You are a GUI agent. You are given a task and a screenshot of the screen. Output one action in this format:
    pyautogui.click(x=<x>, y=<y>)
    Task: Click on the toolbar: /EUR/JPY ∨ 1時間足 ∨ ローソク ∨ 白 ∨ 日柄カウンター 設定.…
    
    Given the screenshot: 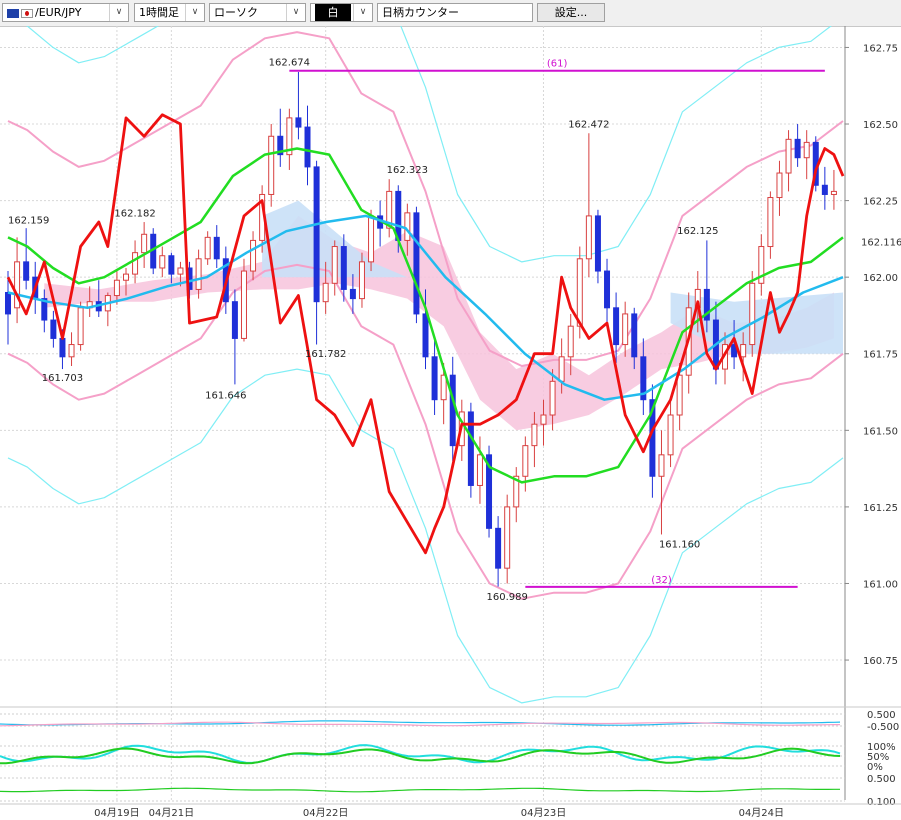 What is the action you would take?
    pyautogui.click(x=450, y=13)
    